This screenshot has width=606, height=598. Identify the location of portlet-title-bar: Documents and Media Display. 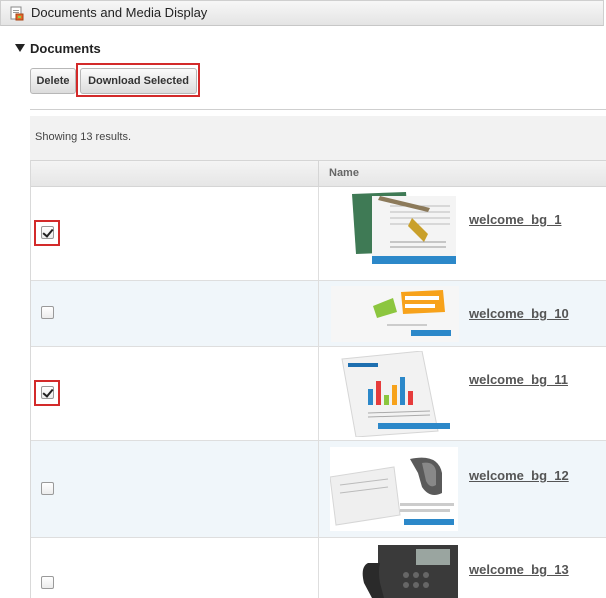
(302, 13).